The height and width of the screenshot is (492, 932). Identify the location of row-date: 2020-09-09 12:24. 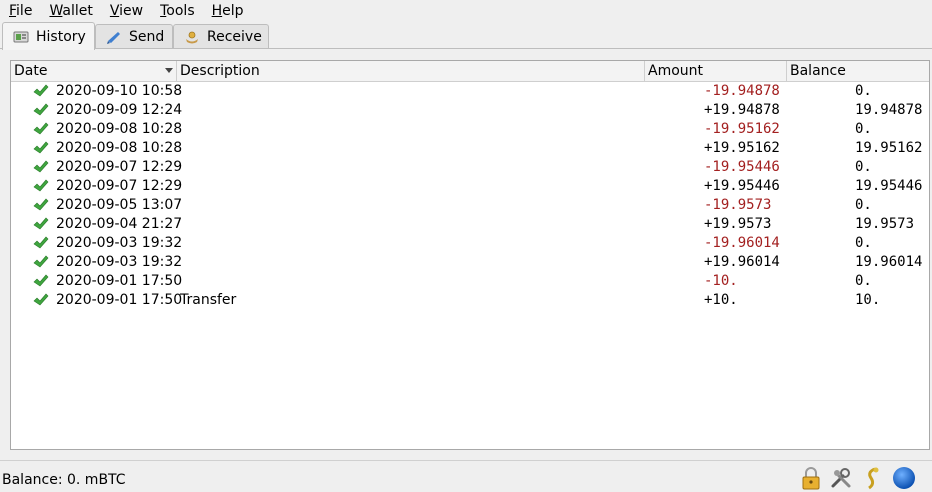
(119, 110).